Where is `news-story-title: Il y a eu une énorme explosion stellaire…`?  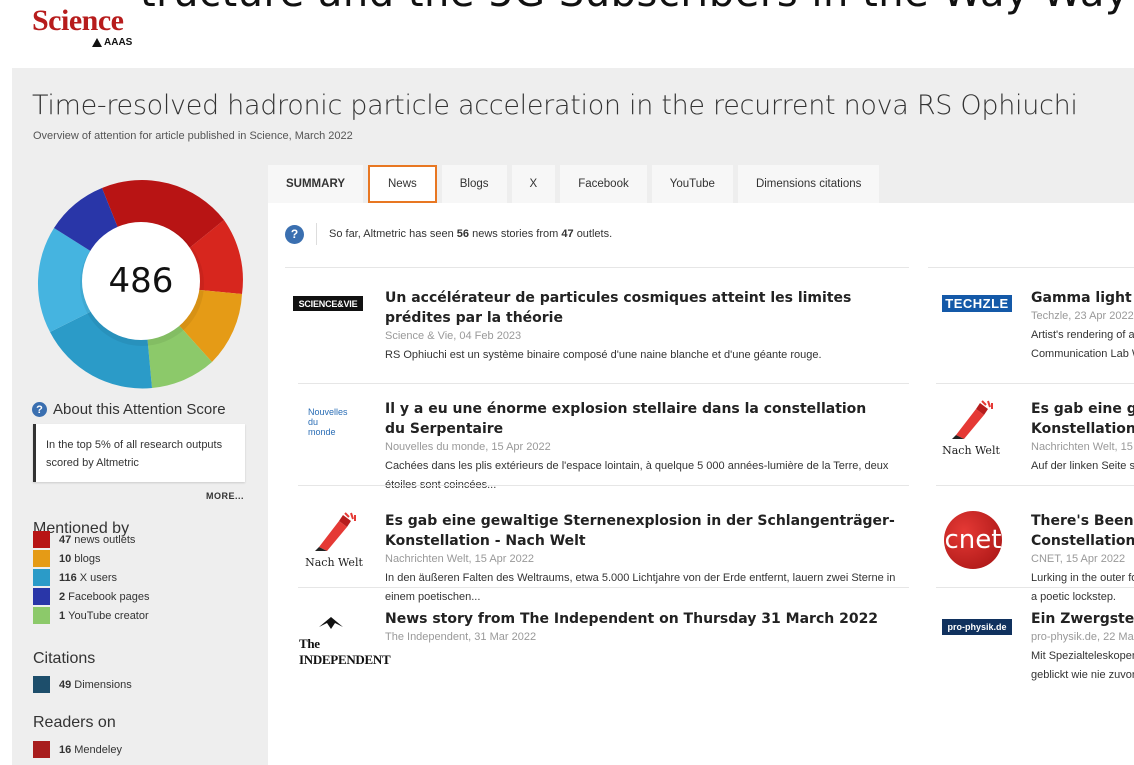
news-story-title: Il y a eu une énorme explosion stellaire… is located at coordinates (635, 419).